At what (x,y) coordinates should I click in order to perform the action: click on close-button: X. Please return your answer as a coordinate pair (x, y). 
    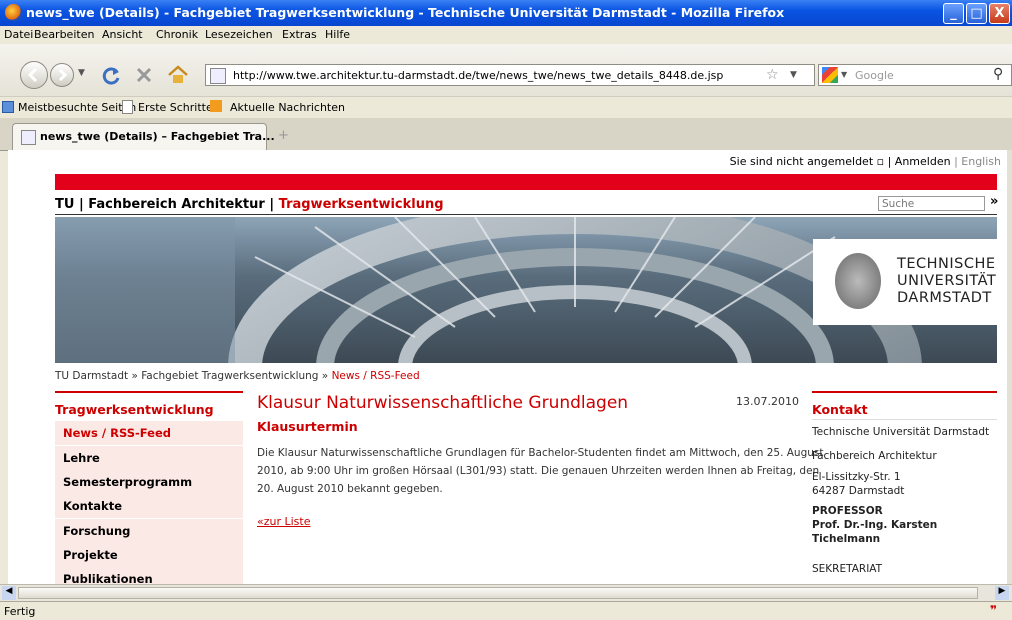
    Looking at the image, I should click on (999, 13).